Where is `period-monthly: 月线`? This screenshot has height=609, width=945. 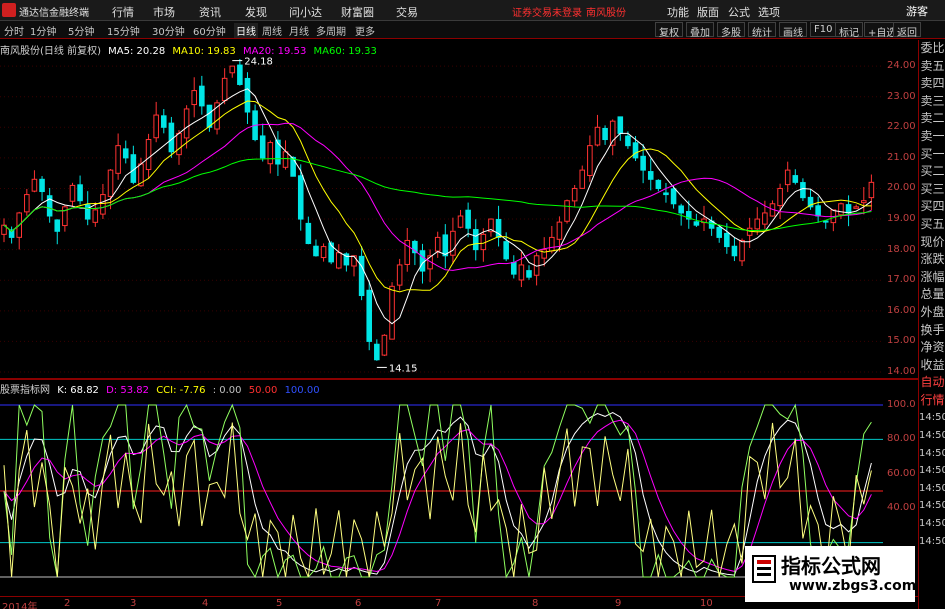
period-monthly: 月线 is located at coordinates (299, 30).